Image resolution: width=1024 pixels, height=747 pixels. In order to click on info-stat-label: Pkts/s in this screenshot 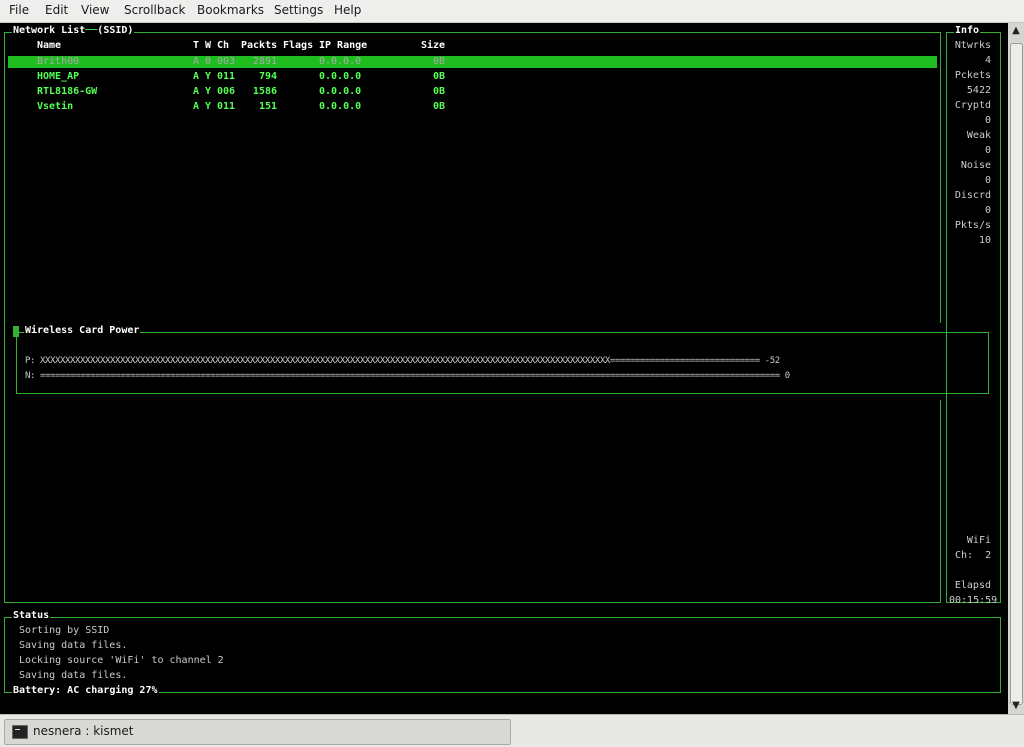, I will do `click(972, 225)`.